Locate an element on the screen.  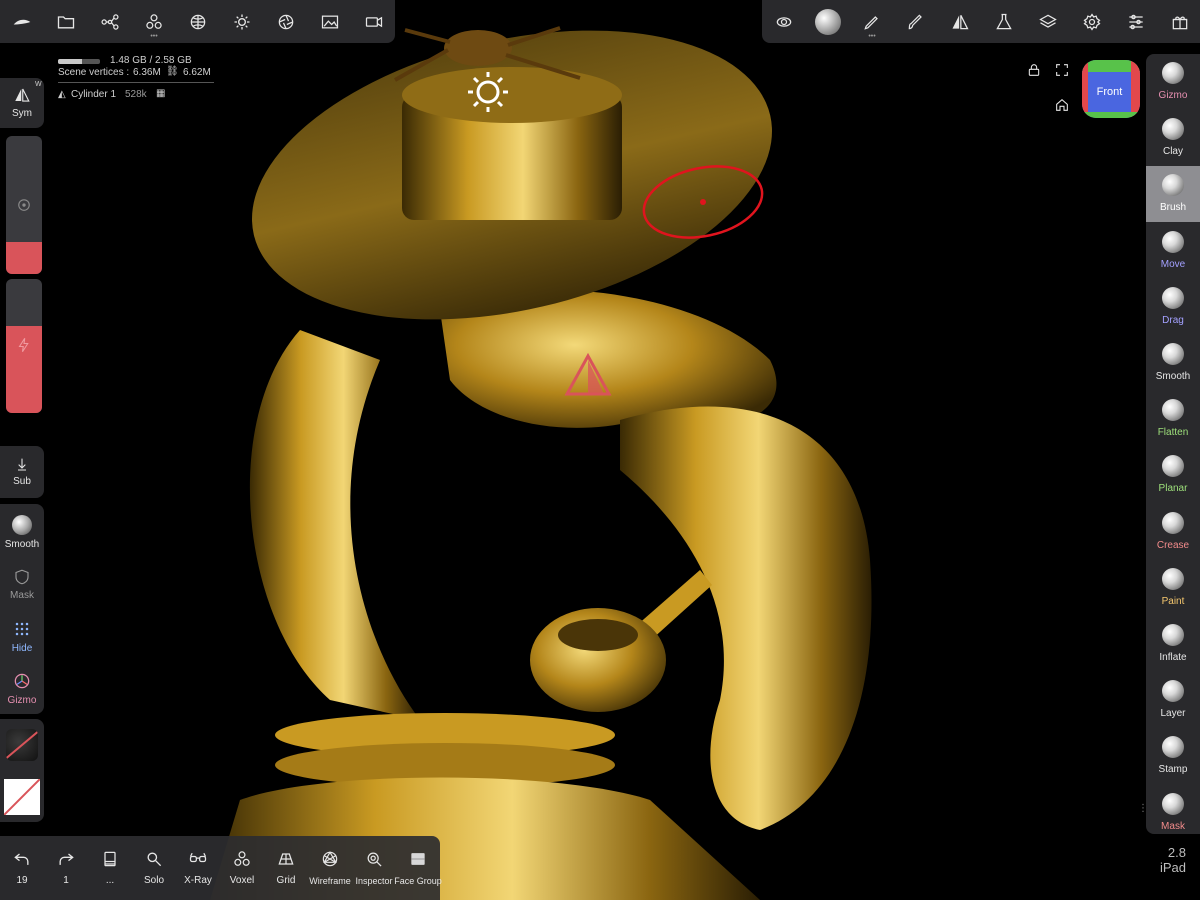
scene-vertices-label: Scene vertices : is located at coordinates (94, 72).